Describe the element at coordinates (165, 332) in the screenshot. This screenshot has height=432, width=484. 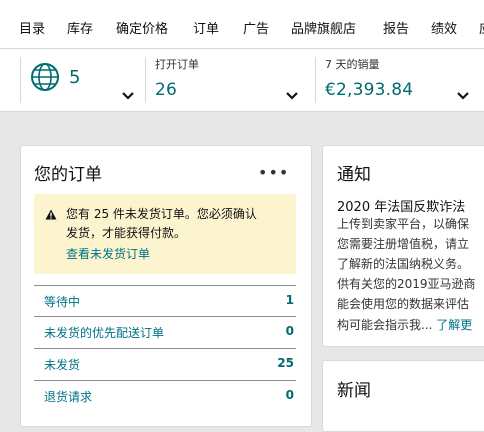
I see `order-row-priority-unshipped: 未发货的优先配送订单 0` at that location.